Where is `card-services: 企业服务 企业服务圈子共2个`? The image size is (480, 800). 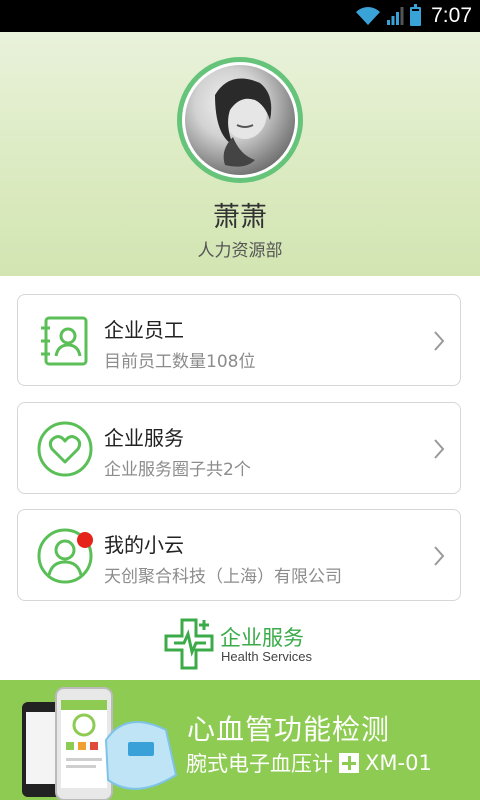
card-services: 企业服务 企业服务圈子共2个 is located at coordinates (239, 448).